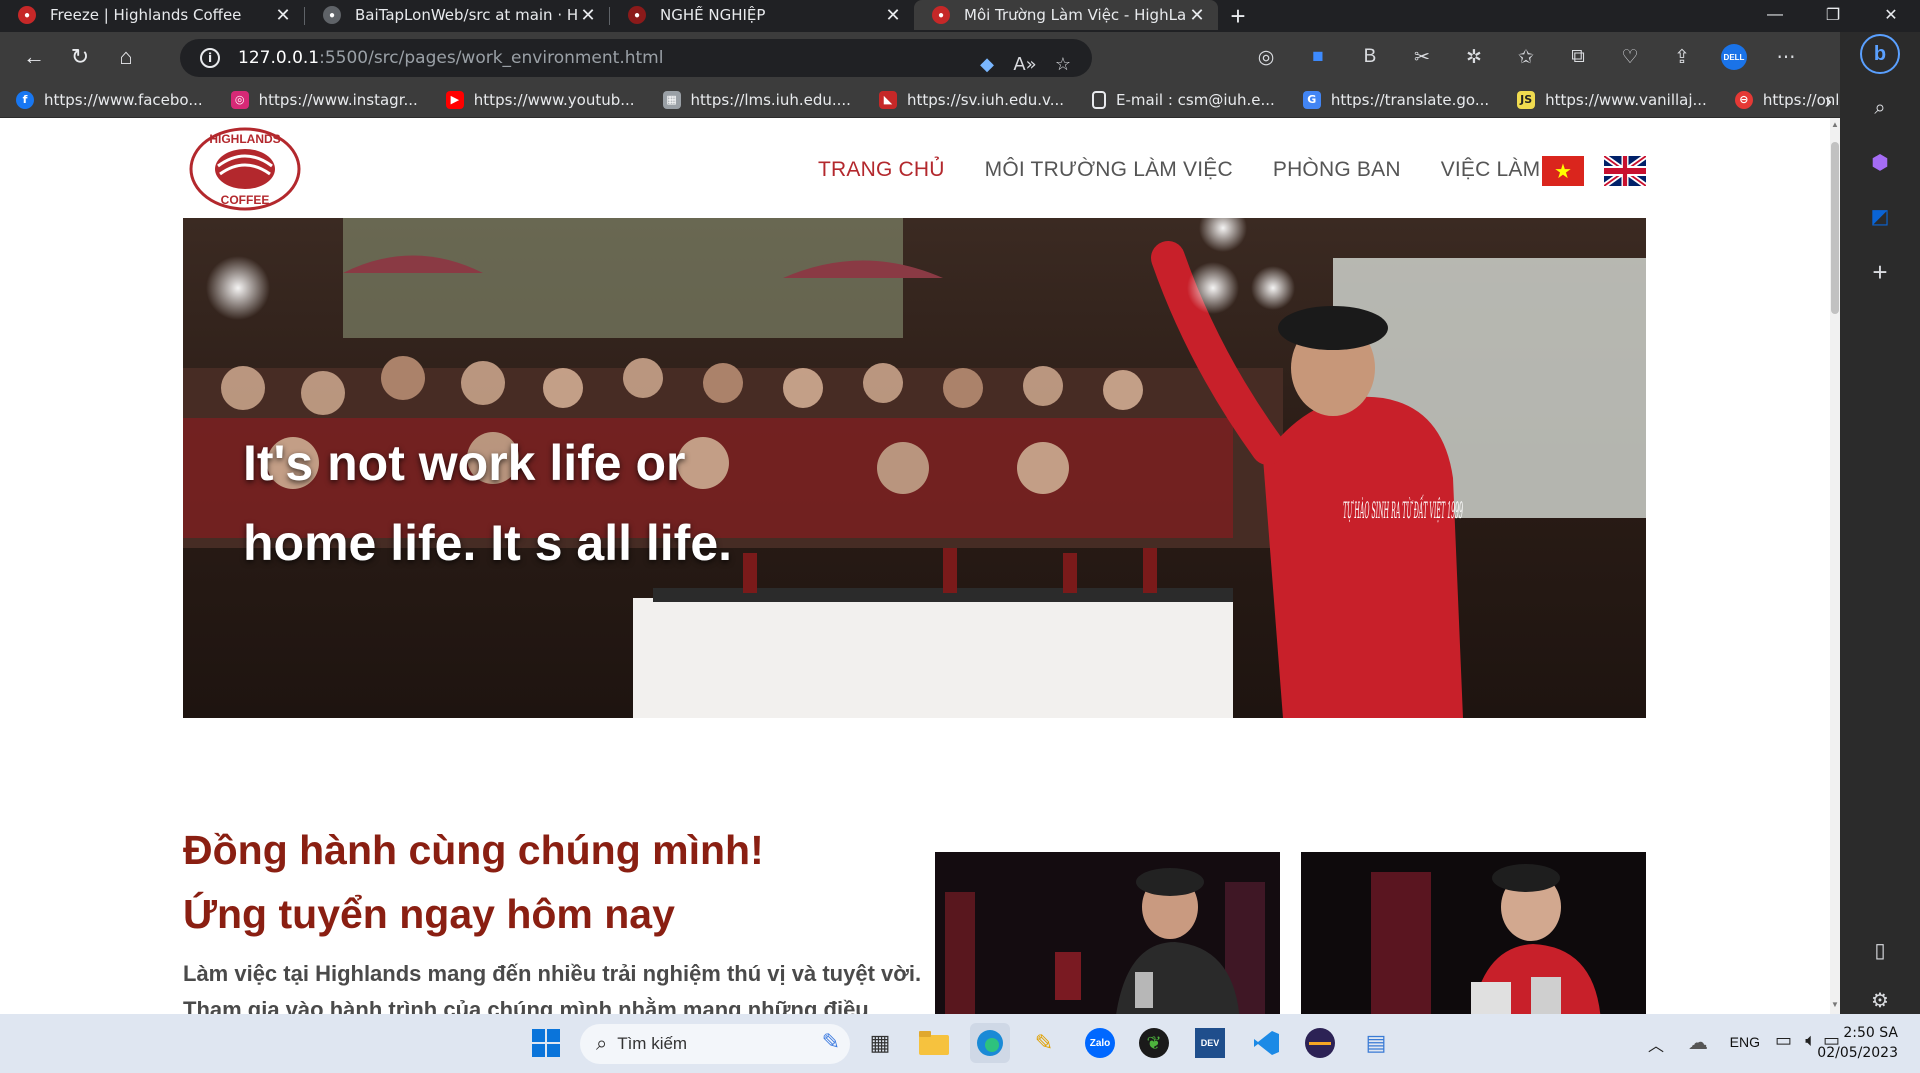  What do you see at coordinates (1100, 1043) in the screenshot?
I see `zalo-icon: Zalo` at bounding box center [1100, 1043].